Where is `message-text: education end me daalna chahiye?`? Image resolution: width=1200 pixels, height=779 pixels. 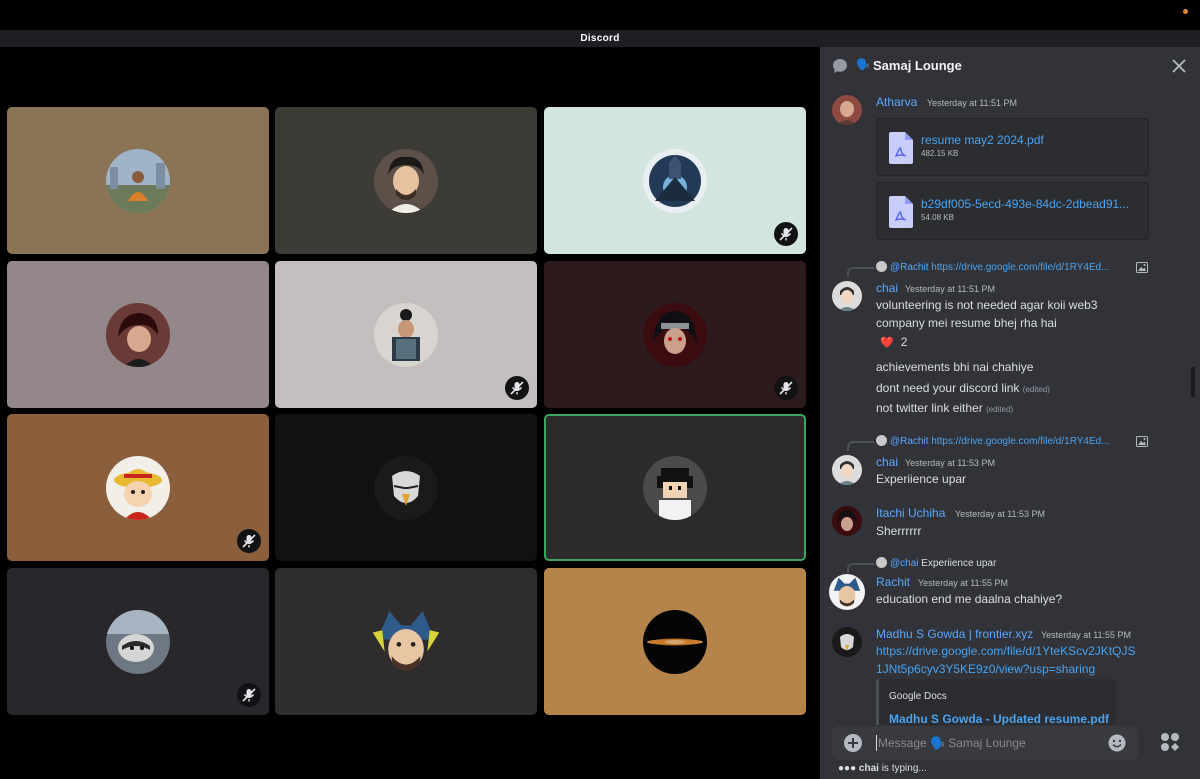 message-text: education end me daalna chahiye? is located at coordinates (969, 599).